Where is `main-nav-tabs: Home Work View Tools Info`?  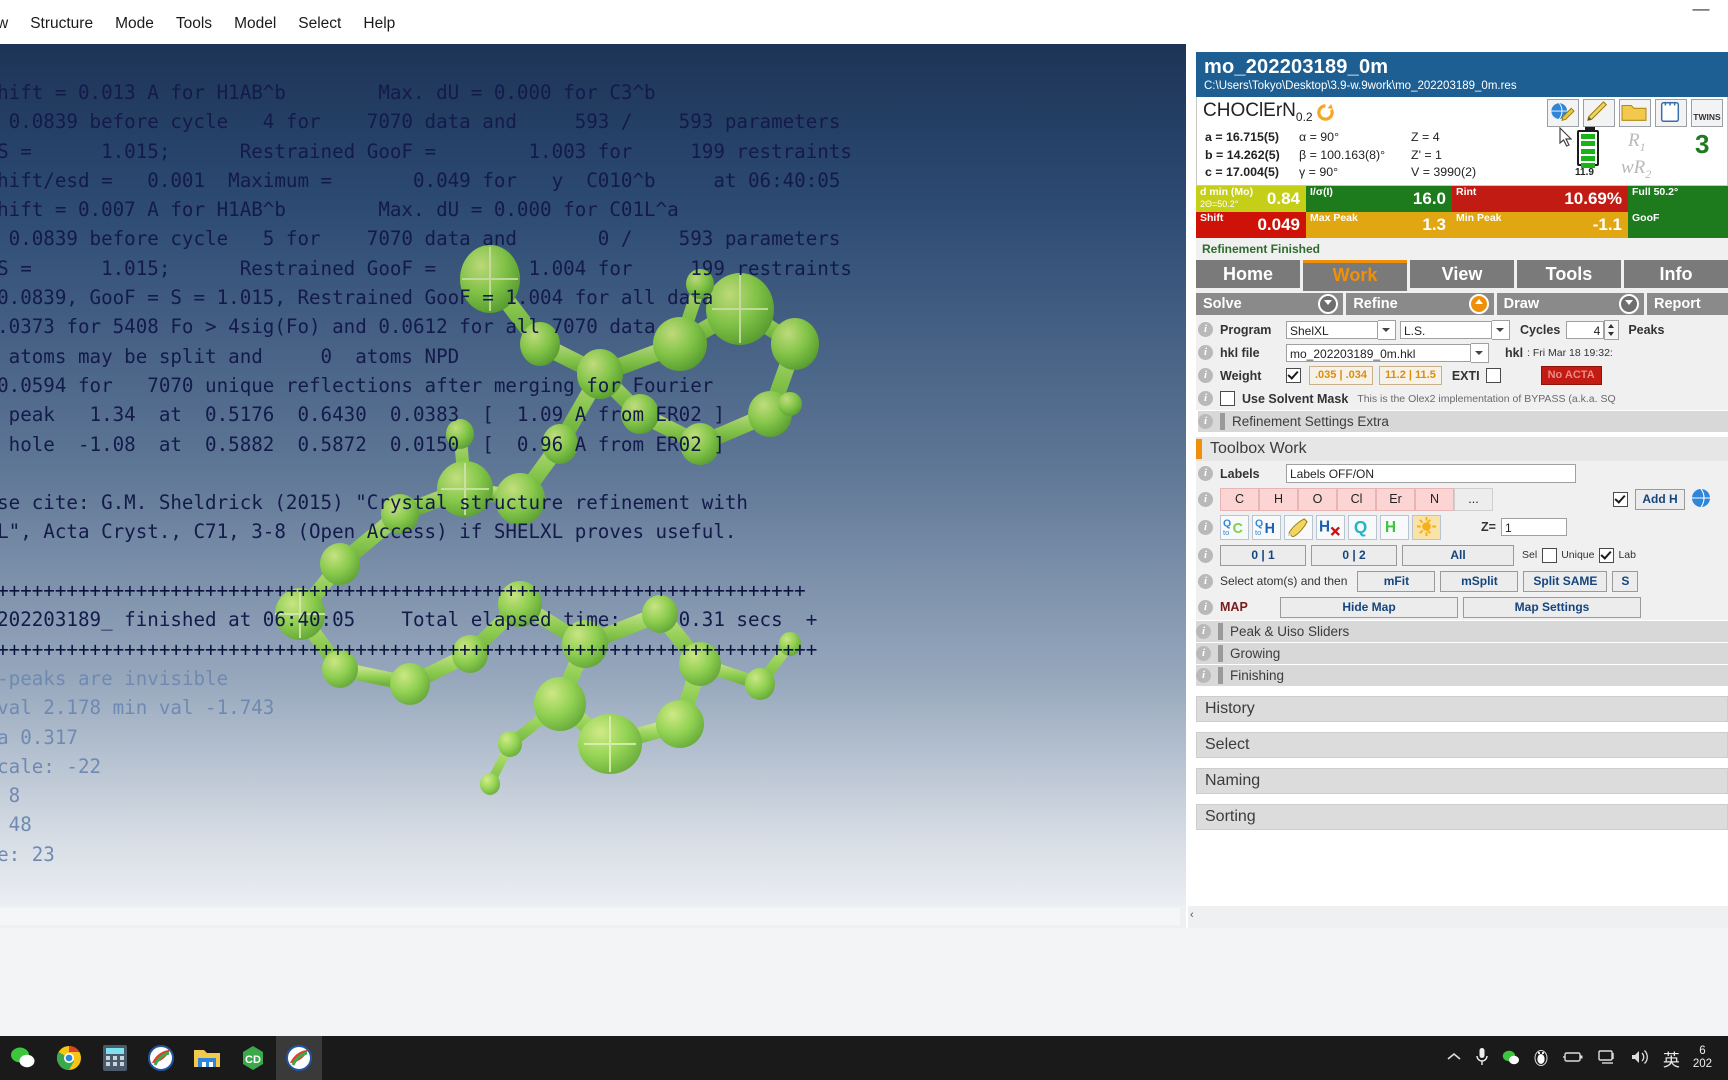 main-nav-tabs: Home Work View Tools Info is located at coordinates (1462, 276).